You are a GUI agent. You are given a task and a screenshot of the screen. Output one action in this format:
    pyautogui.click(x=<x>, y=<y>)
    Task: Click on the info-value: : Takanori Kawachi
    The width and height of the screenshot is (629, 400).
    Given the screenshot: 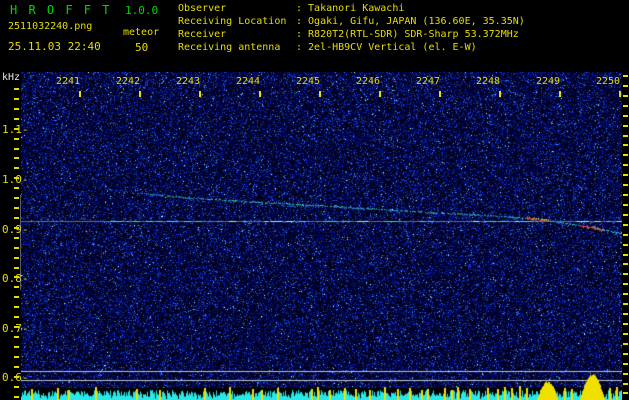 What is the action you would take?
    pyautogui.click(x=350, y=8)
    